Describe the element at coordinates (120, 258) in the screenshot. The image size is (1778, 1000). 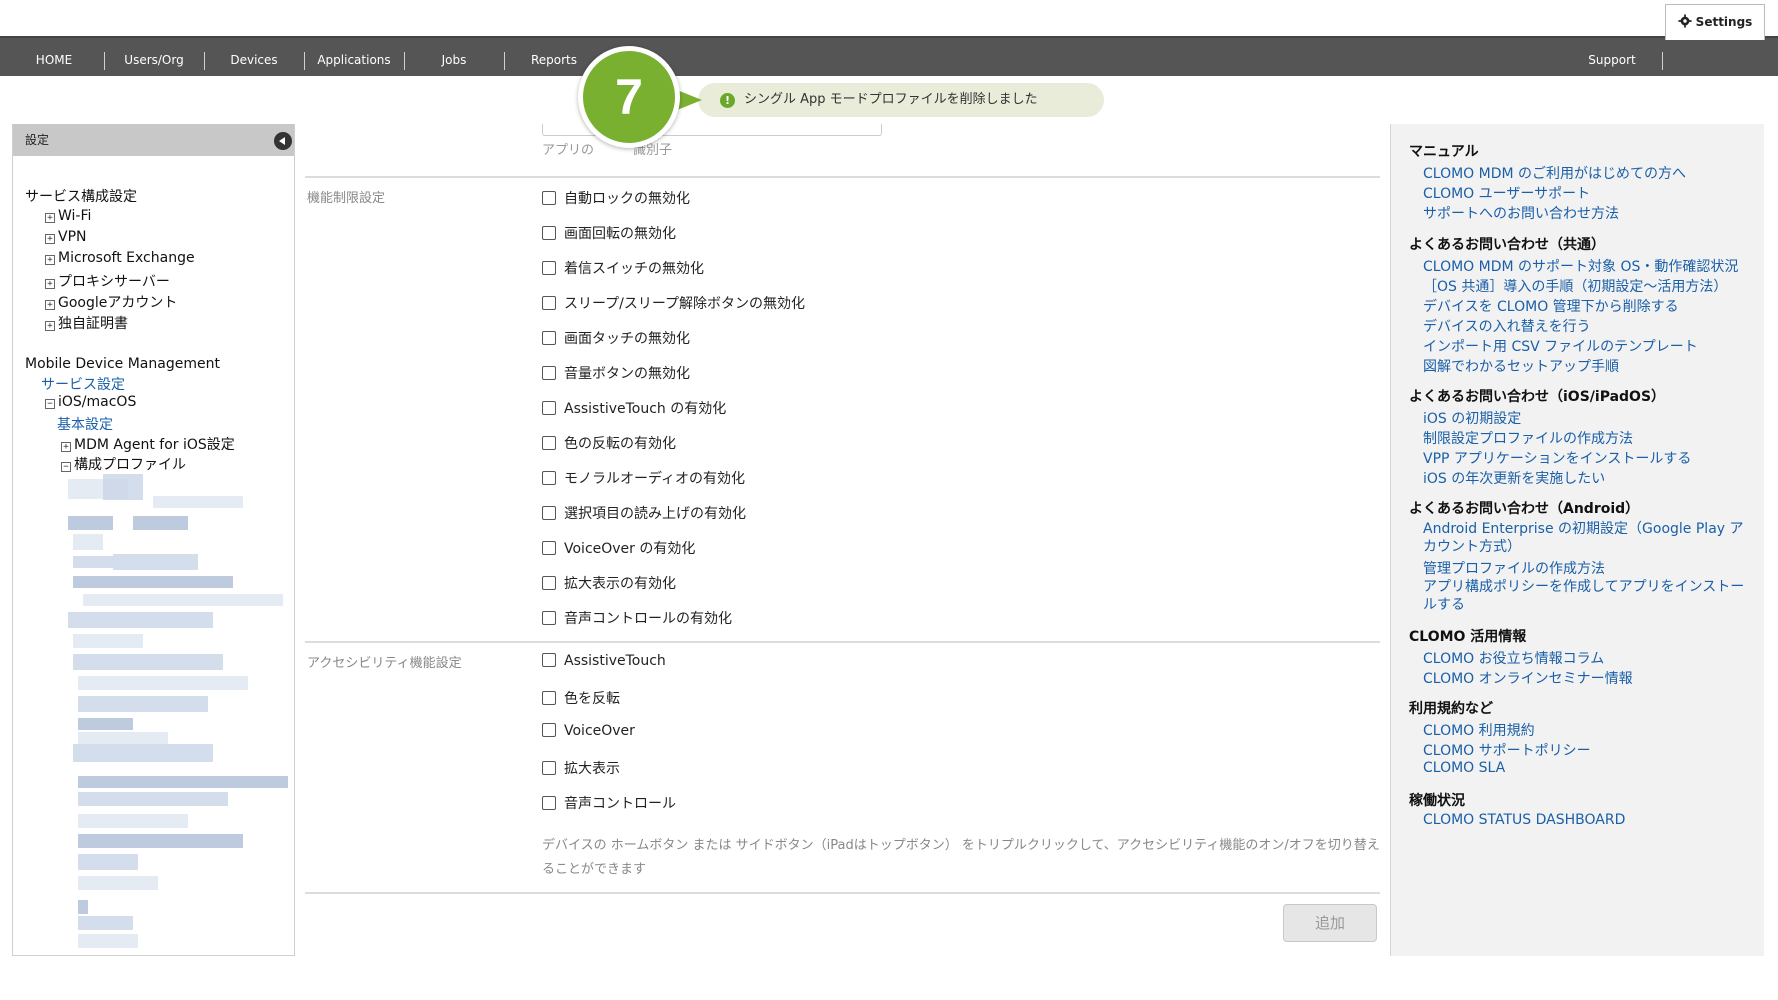
I see `sidebar-item-exchange: + Microsoft Exchange` at that location.